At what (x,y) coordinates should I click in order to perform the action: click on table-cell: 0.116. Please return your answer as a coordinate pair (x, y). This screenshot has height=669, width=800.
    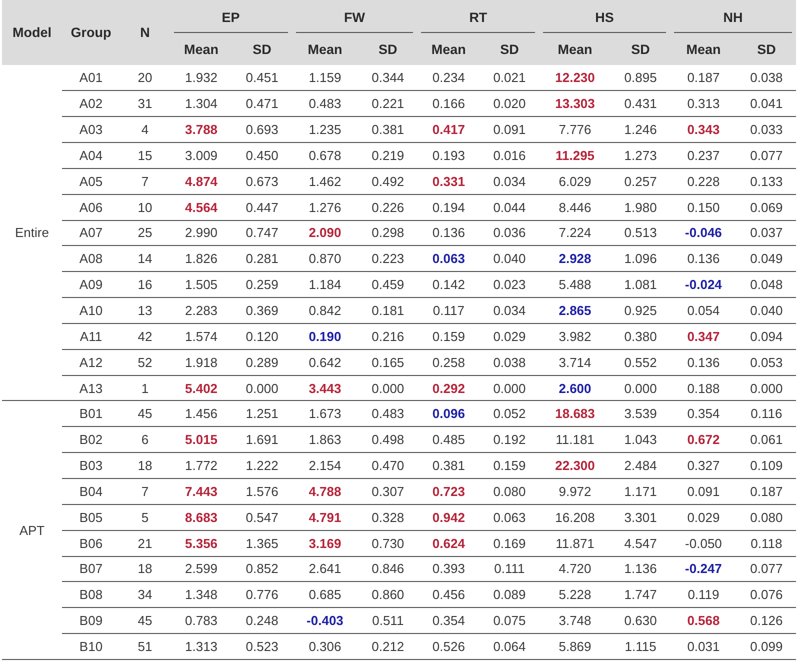
    Looking at the image, I should click on (766, 413).